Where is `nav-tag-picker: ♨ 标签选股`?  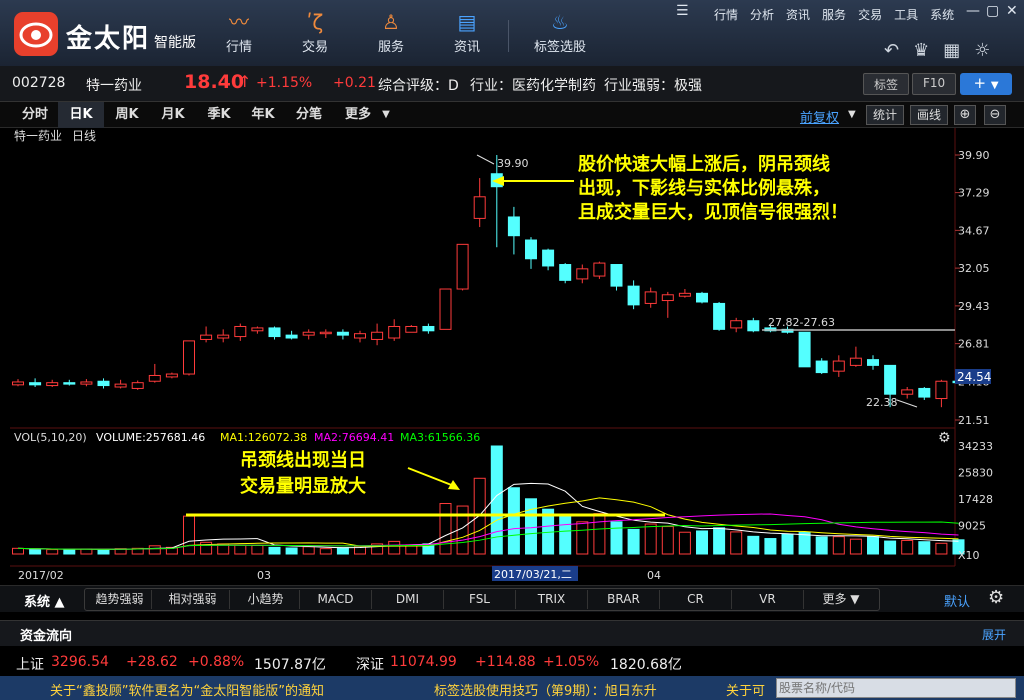 nav-tag-picker: ♨ 标签选股 is located at coordinates (560, 31).